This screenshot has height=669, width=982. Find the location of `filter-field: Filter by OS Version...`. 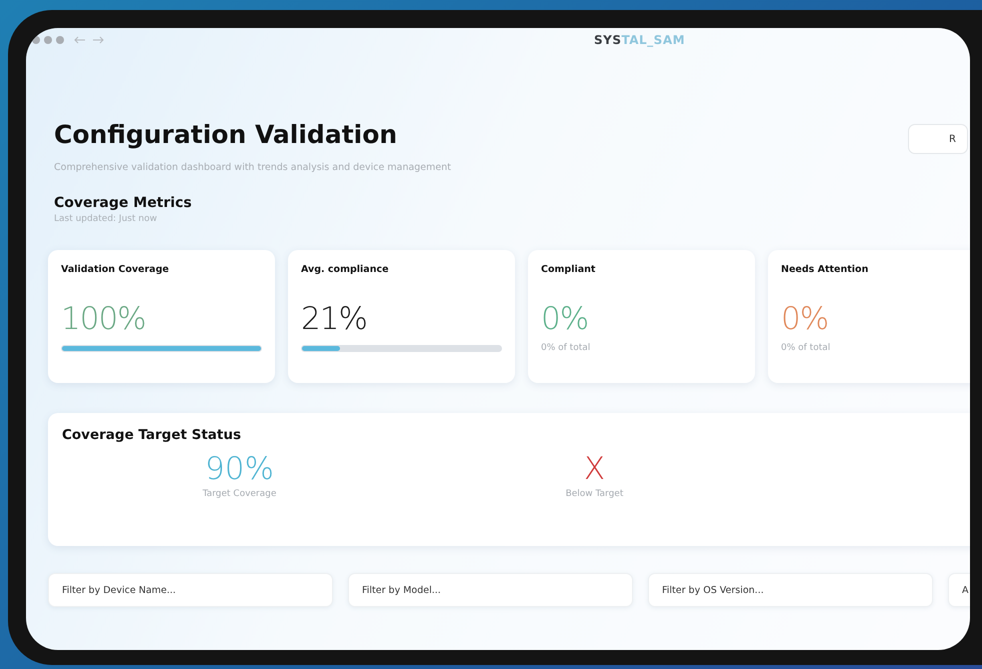

filter-field: Filter by OS Version... is located at coordinates (790, 590).